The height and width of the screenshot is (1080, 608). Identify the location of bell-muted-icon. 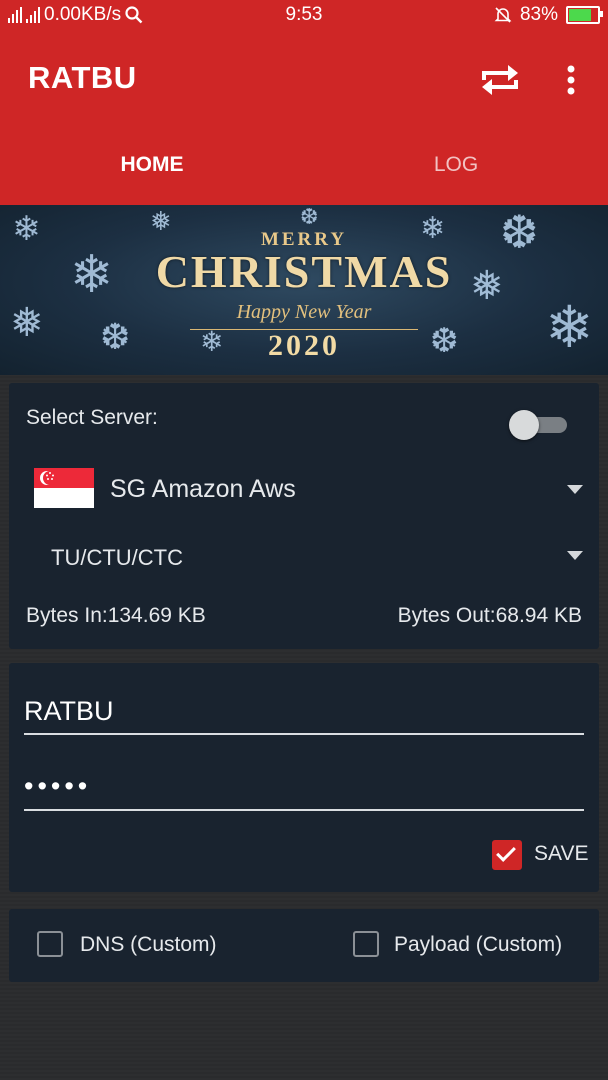
(503, 15).